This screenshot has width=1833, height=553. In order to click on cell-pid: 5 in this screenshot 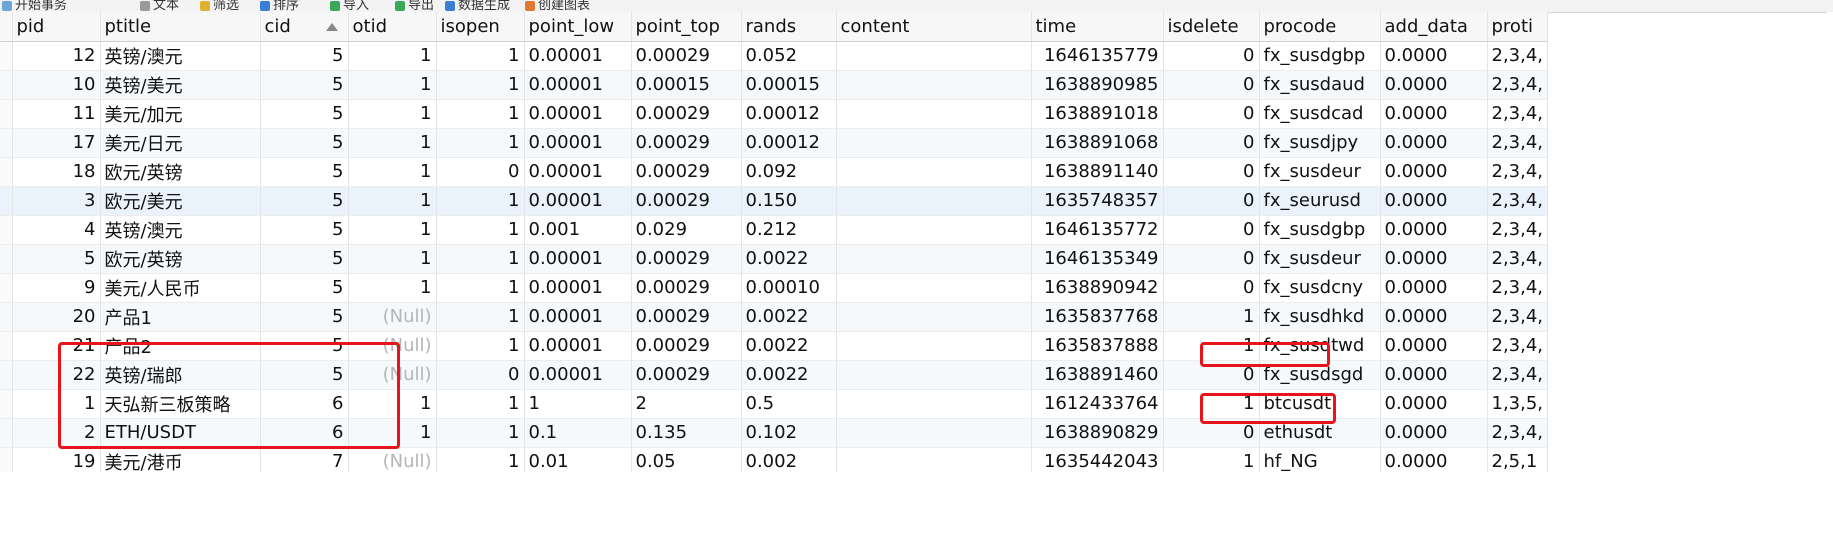, I will do `click(56, 259)`.